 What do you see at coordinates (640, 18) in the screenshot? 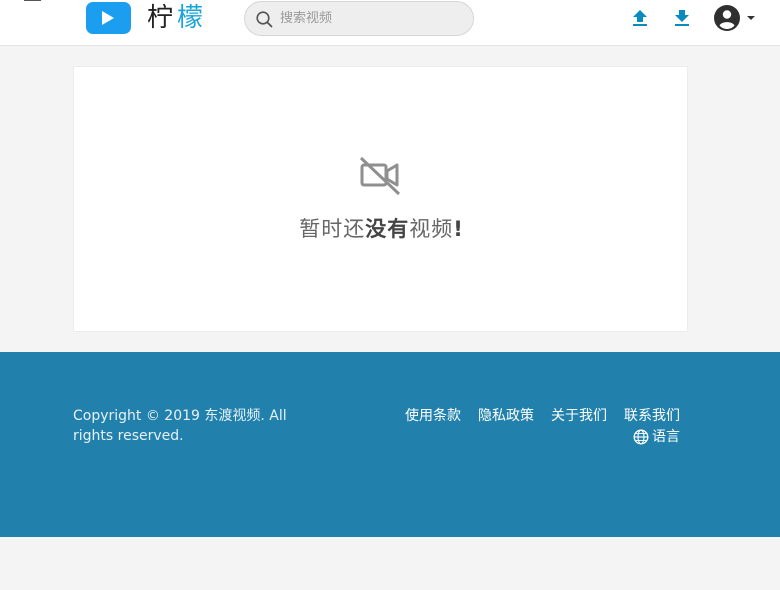
I see `upload-icon` at bounding box center [640, 18].